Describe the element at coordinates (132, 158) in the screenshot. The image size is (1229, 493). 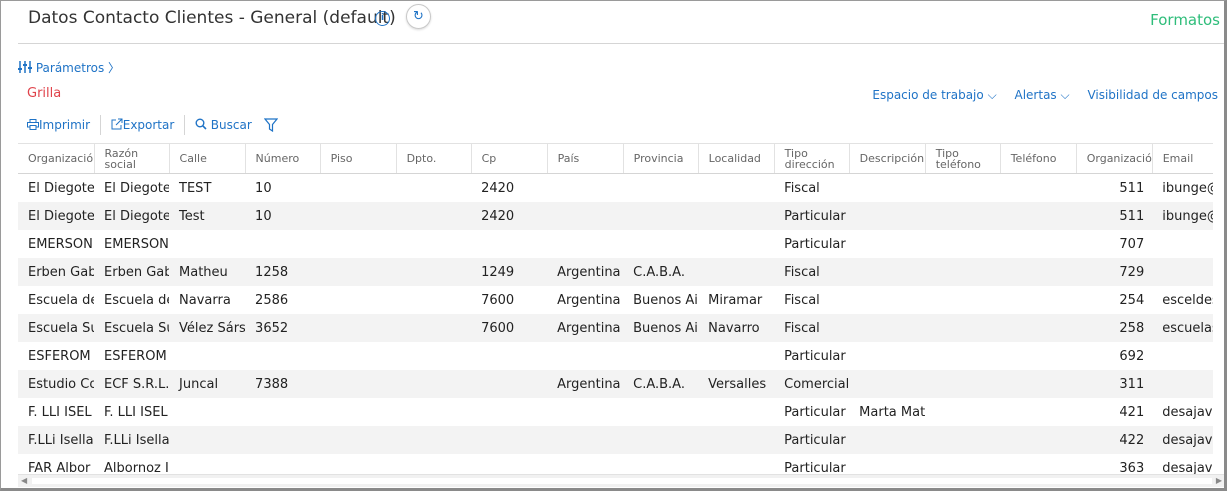
I see `column-header: Razón social` at that location.